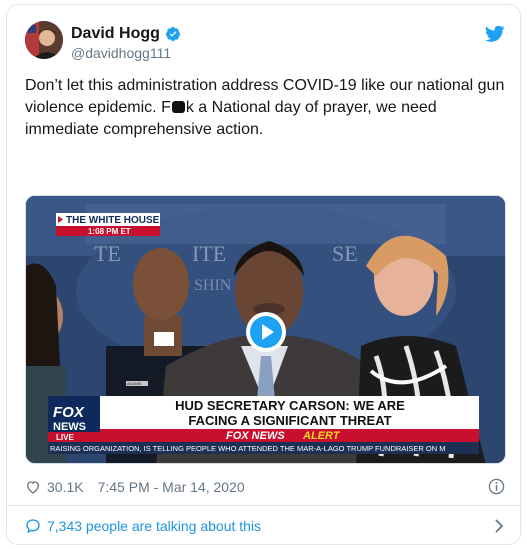 This screenshot has width=527, height=549. What do you see at coordinates (178, 107) in the screenshot?
I see `censor-mark` at bounding box center [178, 107].